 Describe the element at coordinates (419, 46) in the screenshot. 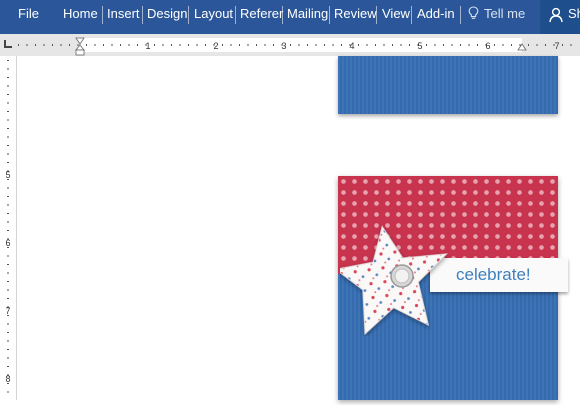

I see `ruler-number: 5` at that location.